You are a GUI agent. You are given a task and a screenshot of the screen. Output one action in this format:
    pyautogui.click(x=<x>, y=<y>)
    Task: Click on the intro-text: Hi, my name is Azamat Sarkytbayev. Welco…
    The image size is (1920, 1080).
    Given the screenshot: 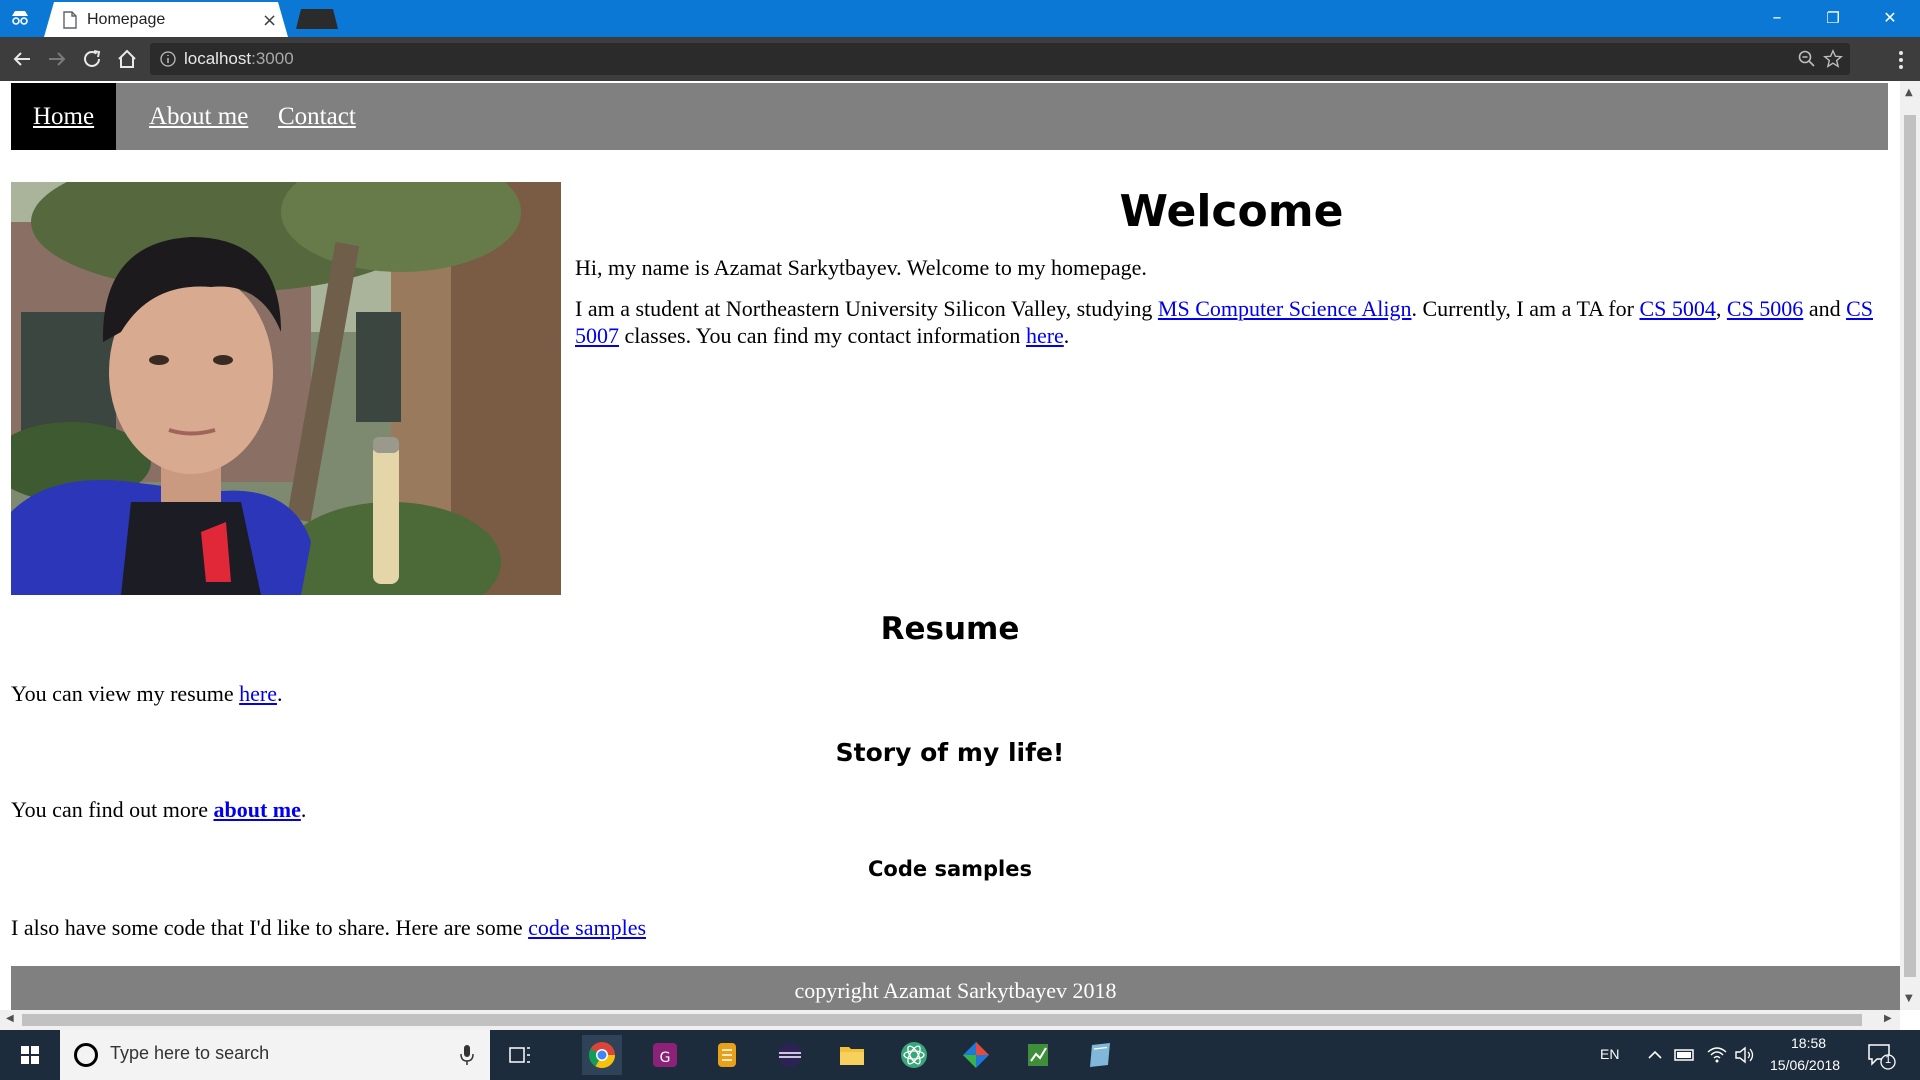 What is the action you would take?
    pyautogui.click(x=861, y=267)
    